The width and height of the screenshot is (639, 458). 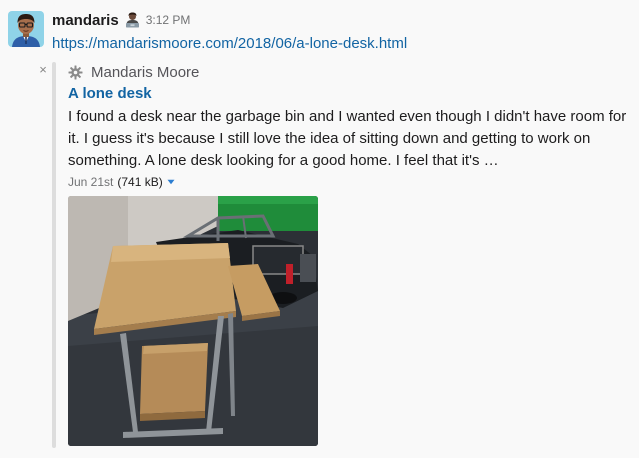 I want to click on attachment-author: Mandaris Moore, so click(x=133, y=72).